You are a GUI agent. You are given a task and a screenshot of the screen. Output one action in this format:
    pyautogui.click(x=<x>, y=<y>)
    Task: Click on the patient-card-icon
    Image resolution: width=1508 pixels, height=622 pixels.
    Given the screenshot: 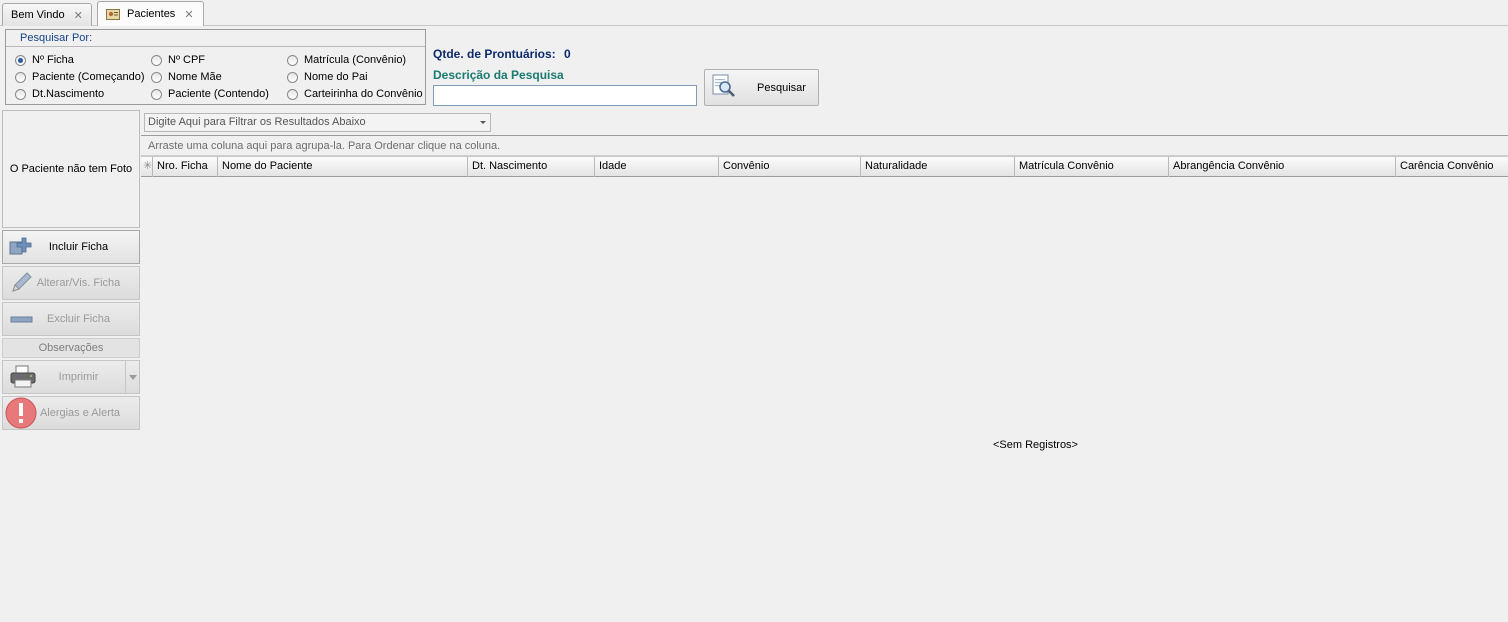 What is the action you would take?
    pyautogui.click(x=113, y=14)
    